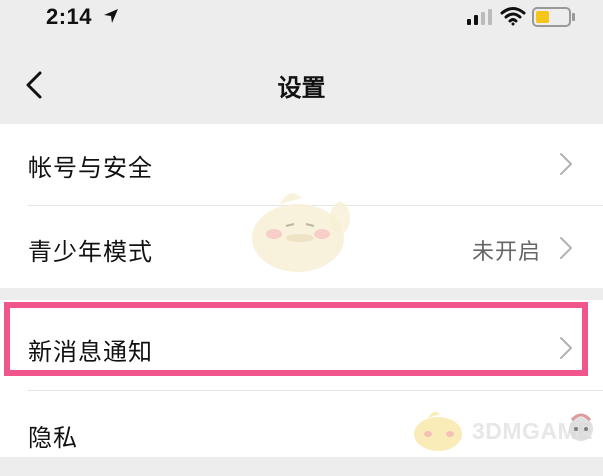  I want to click on watermark-badge-icon, so click(581, 427).